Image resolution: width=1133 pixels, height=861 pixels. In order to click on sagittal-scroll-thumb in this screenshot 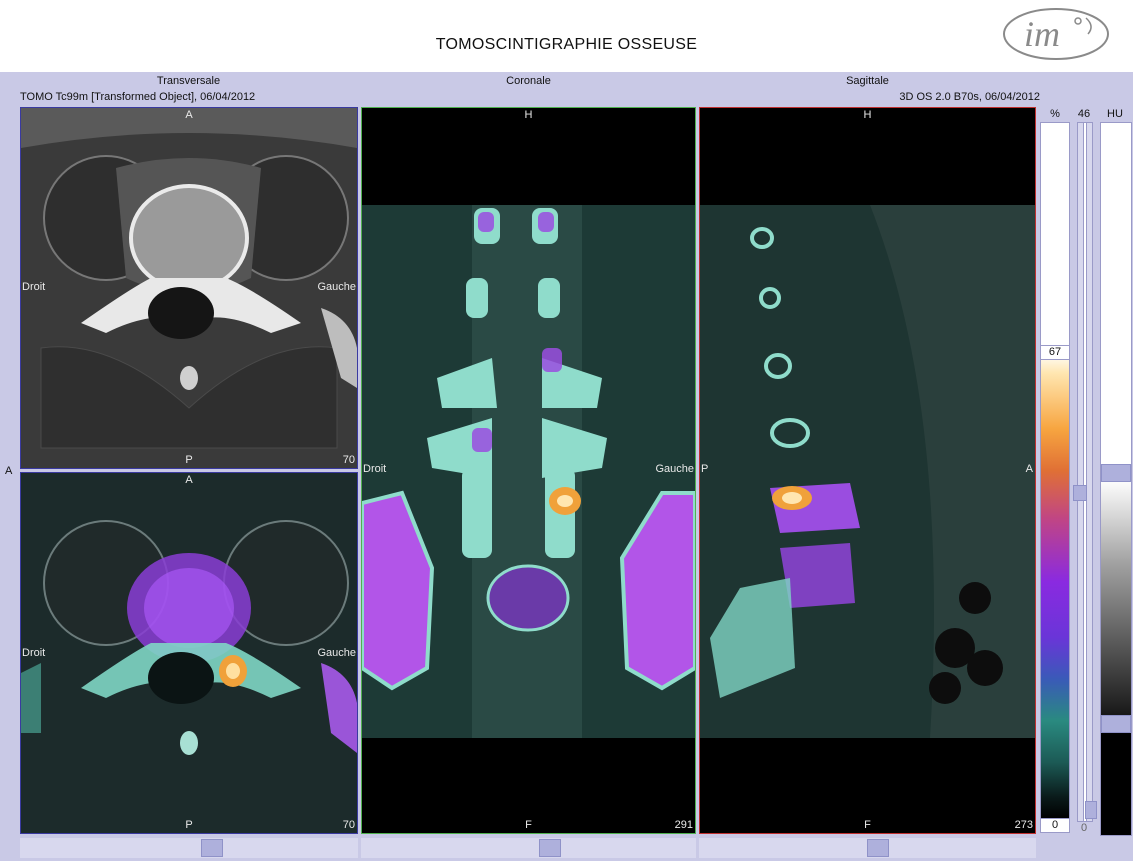, I will do `click(878, 848)`.